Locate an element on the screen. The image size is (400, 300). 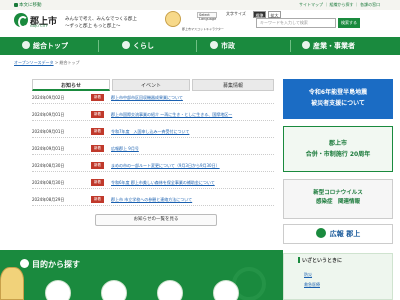
breadcrumb-current: 総合トップ is located at coordinates (69, 62).